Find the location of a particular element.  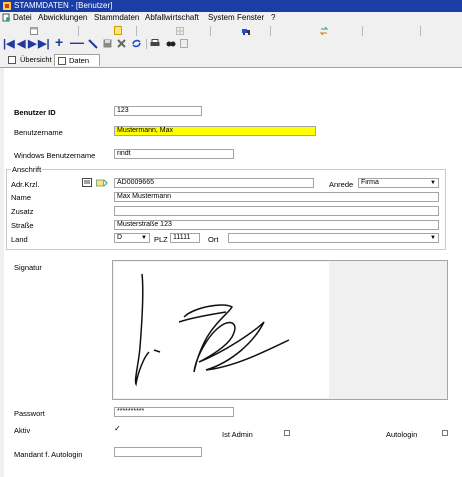

plz-field: 11111 is located at coordinates (185, 238).